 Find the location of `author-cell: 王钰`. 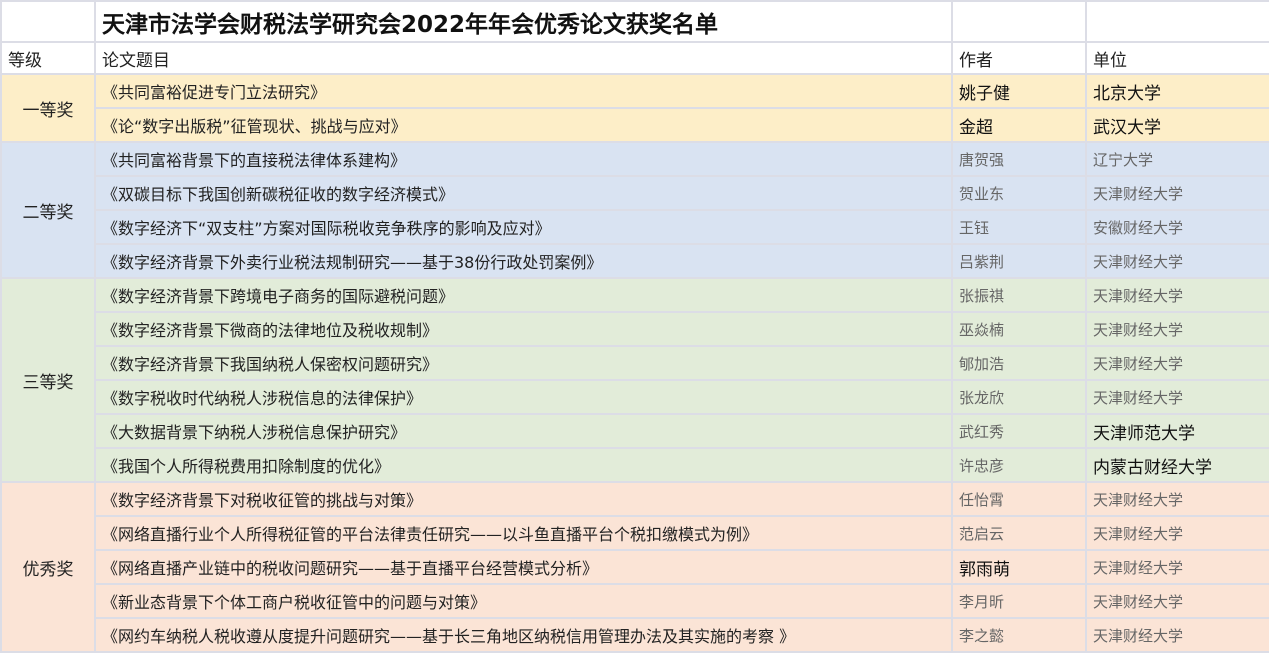

author-cell: 王钰 is located at coordinates (1019, 227).